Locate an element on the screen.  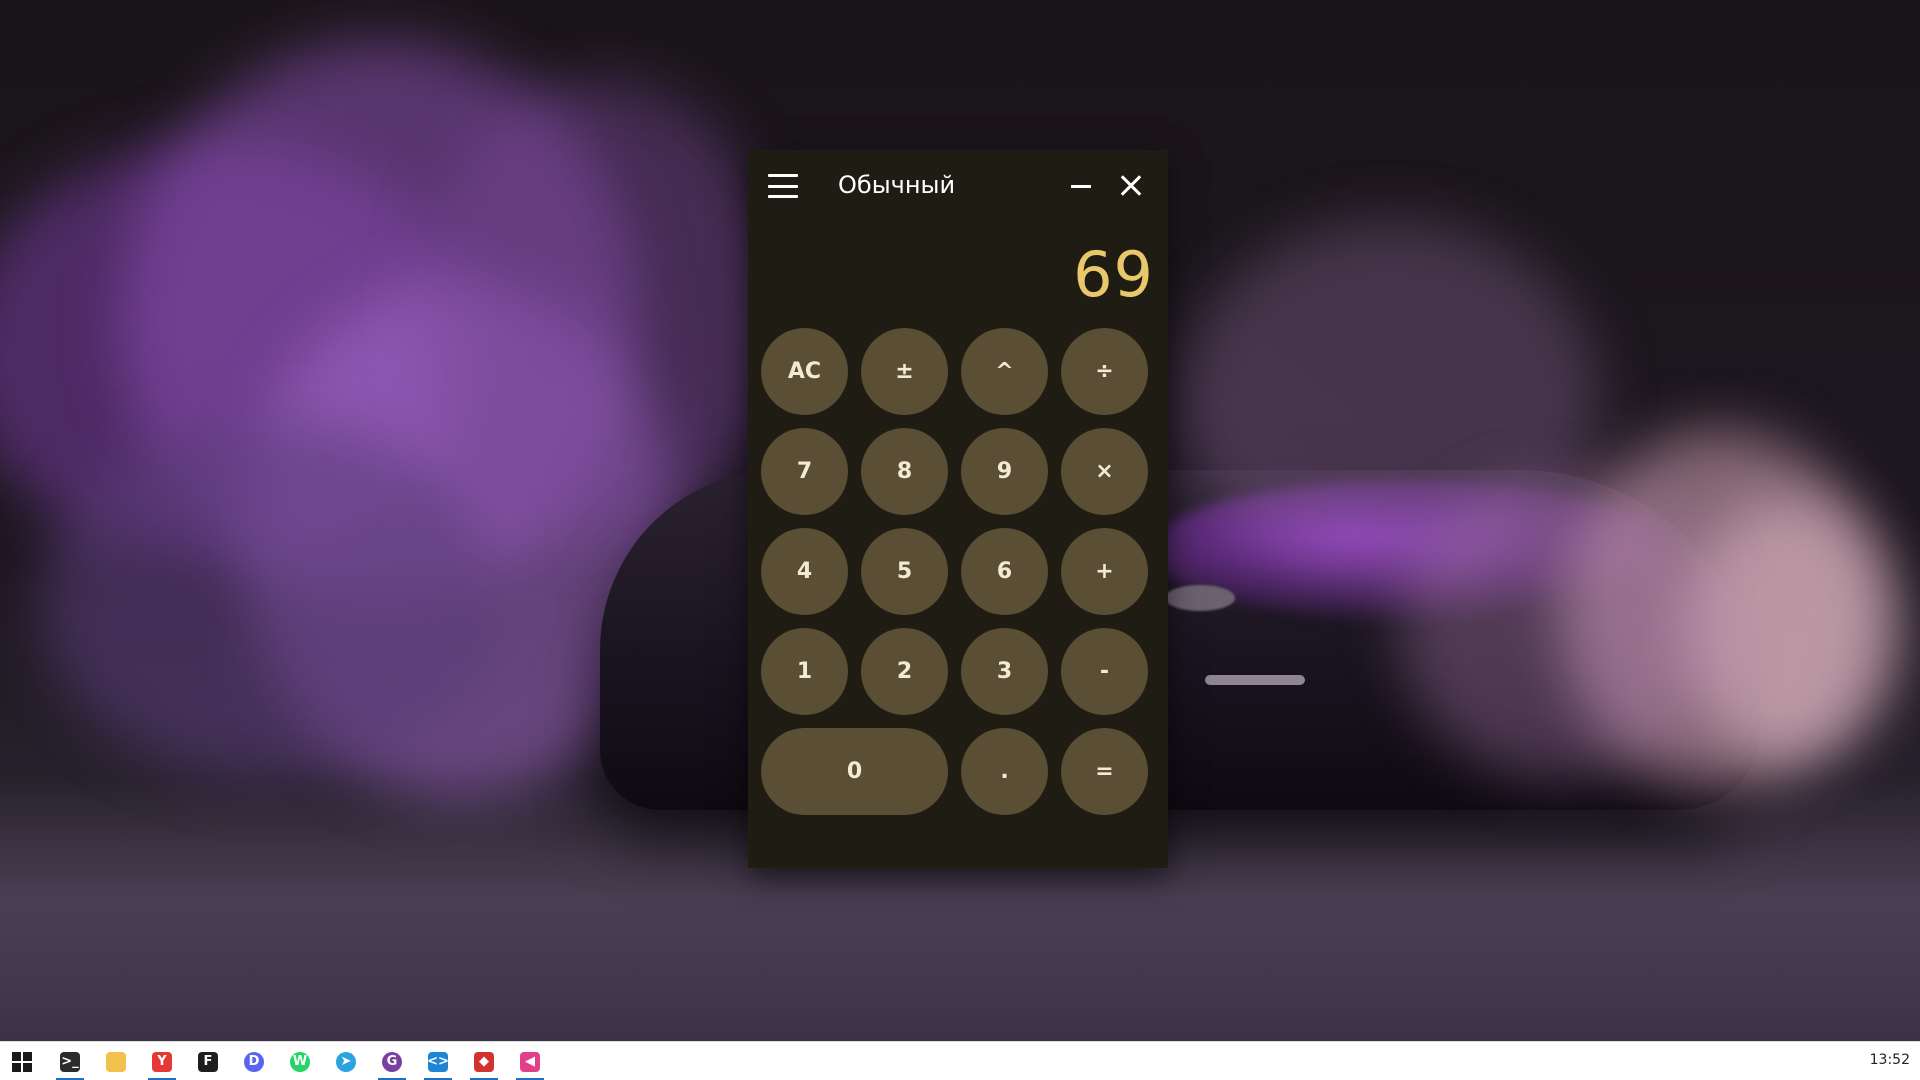
taskbar-yandex-browser: Y is located at coordinates (162, 1061).